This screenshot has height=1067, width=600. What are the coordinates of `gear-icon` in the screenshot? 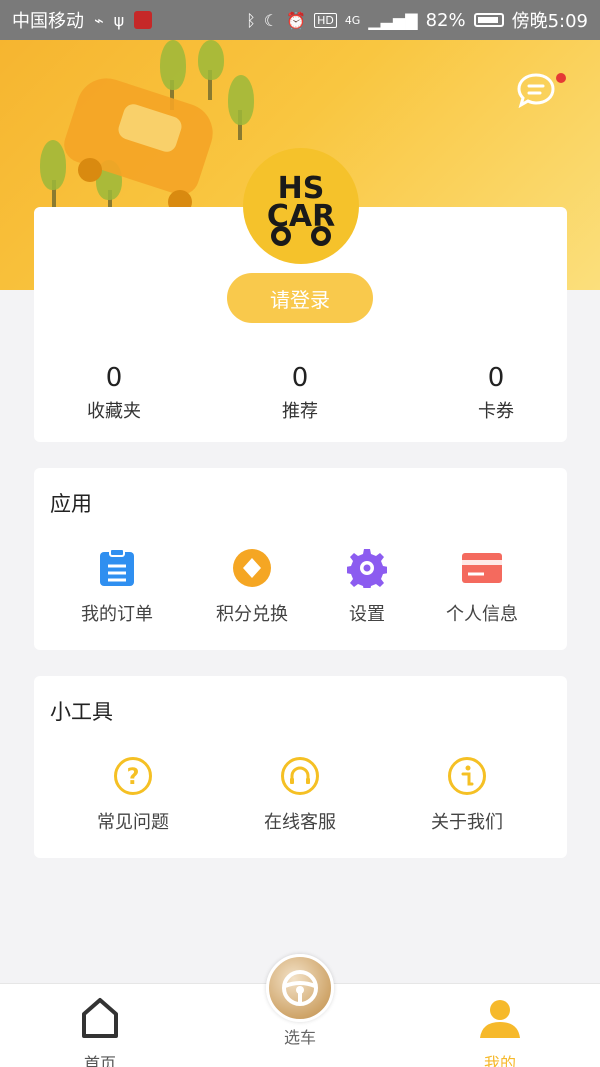 It's located at (367, 569).